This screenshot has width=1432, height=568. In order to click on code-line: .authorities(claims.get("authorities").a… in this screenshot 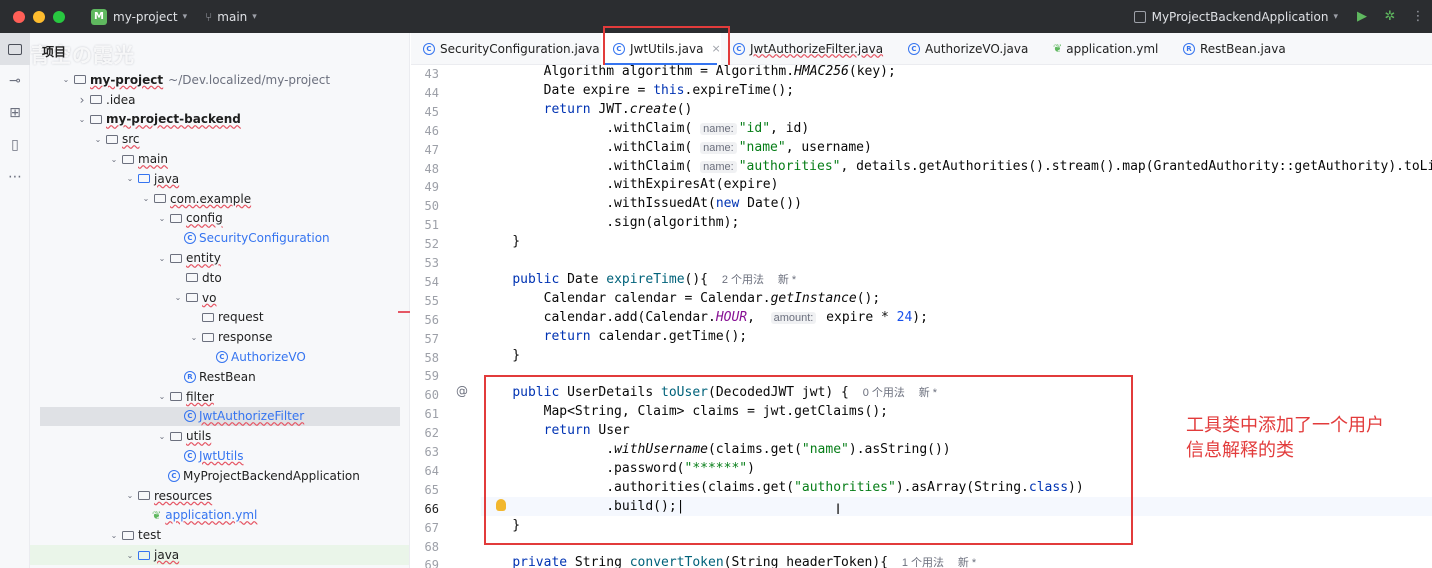, I will do `click(956, 487)`.